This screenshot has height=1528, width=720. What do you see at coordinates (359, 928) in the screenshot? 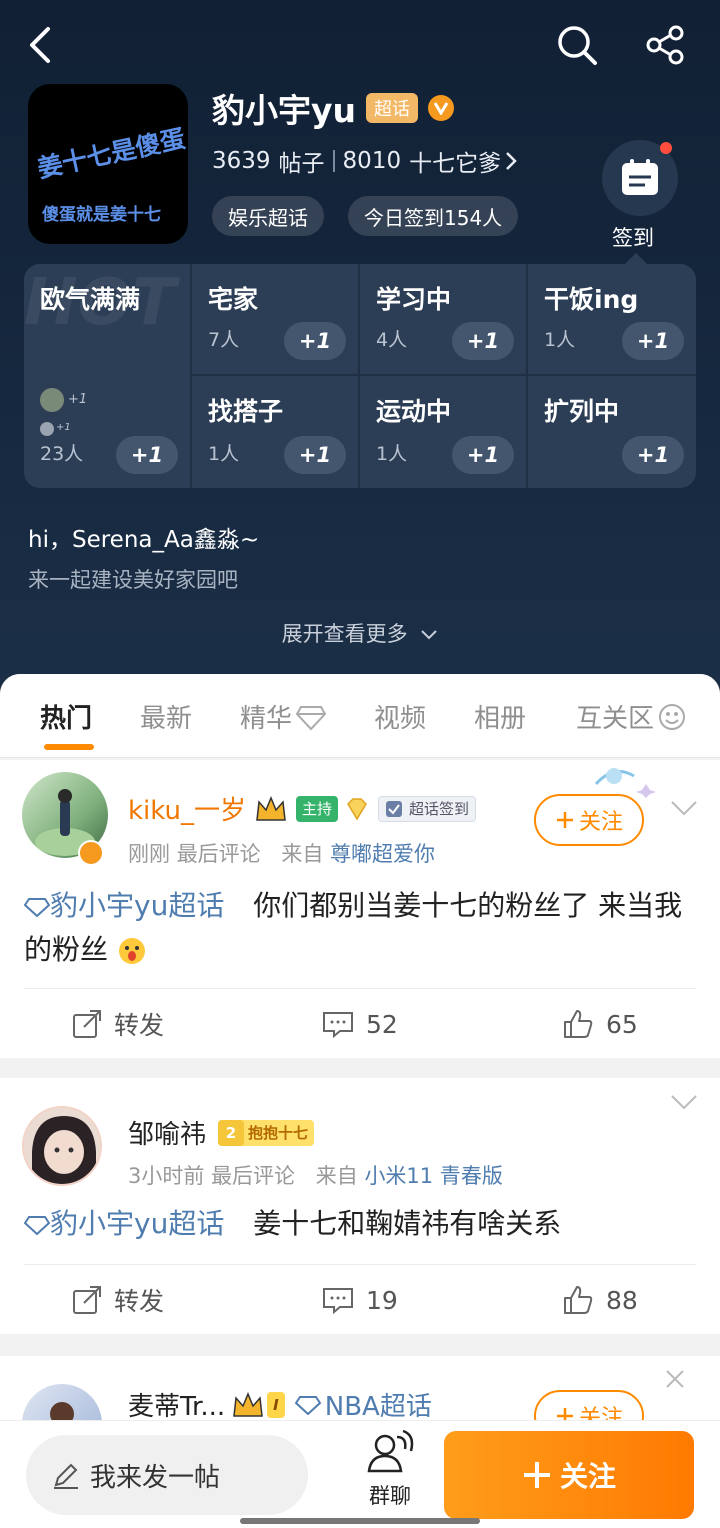
I see `post-text: 豹小宇yu超话 你们都别当姜十七的粉丝了 来当我的粉丝` at bounding box center [359, 928].